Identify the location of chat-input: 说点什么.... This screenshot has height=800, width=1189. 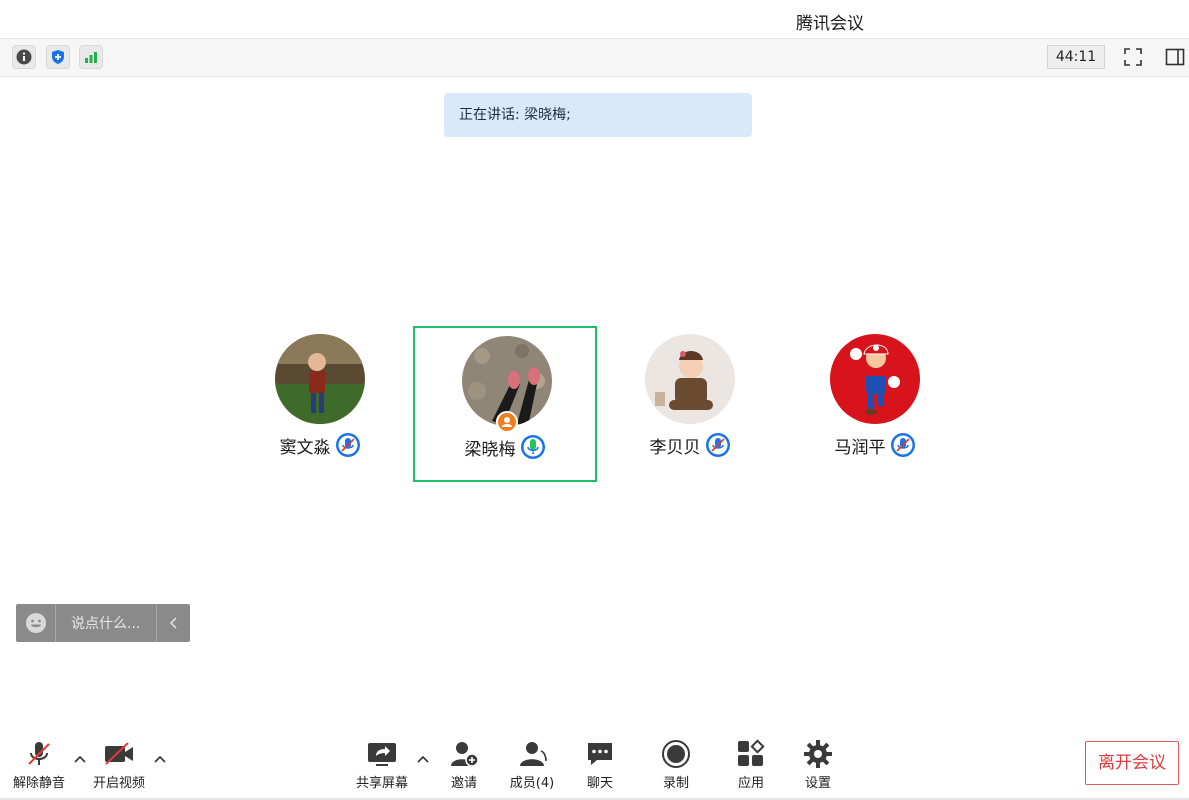
(106, 623).